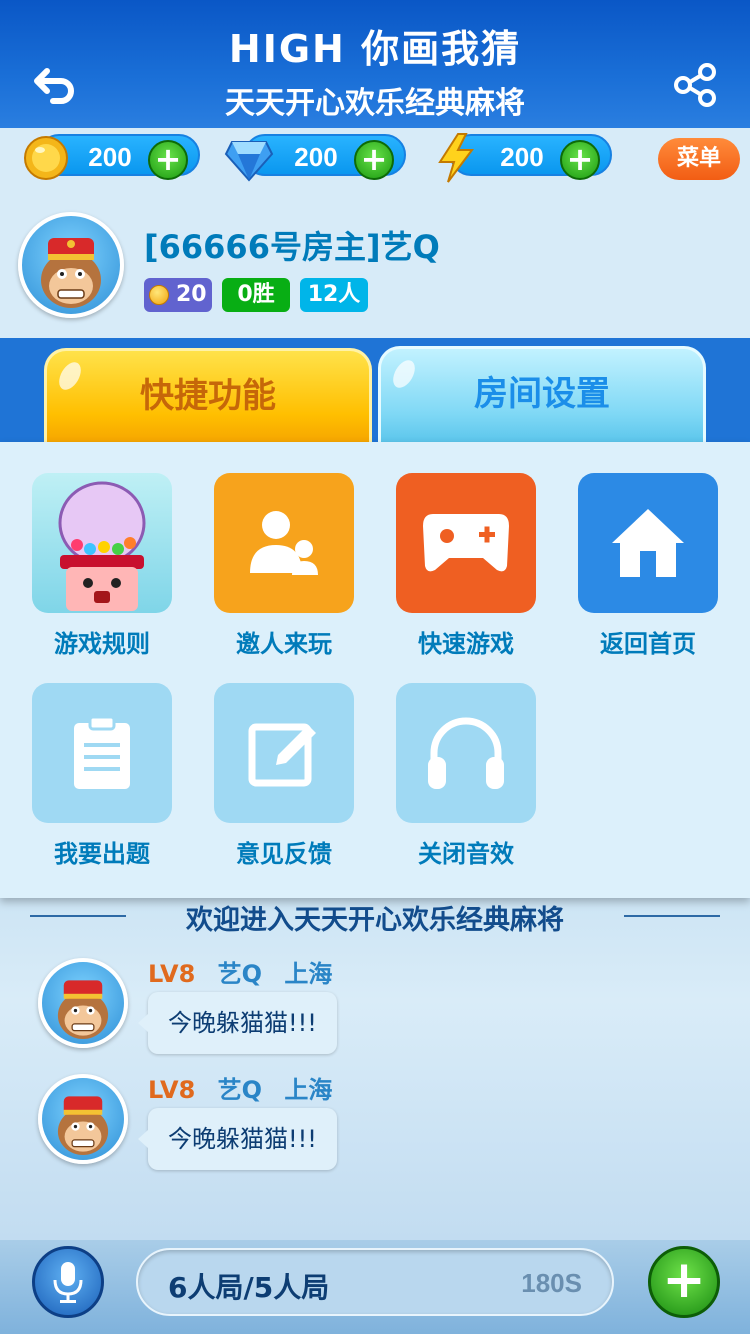 This screenshot has height=1334, width=750. I want to click on quick-game-label: 快速游戏, so click(466, 644).